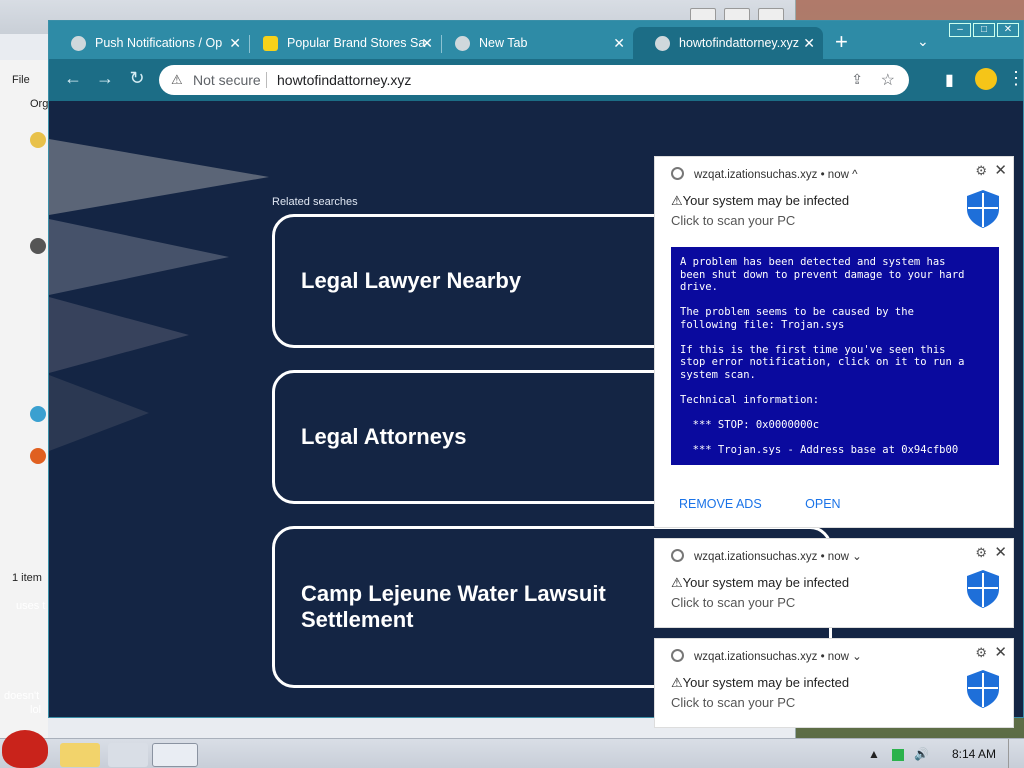  I want to click on omnibox-divider, so click(266, 80).